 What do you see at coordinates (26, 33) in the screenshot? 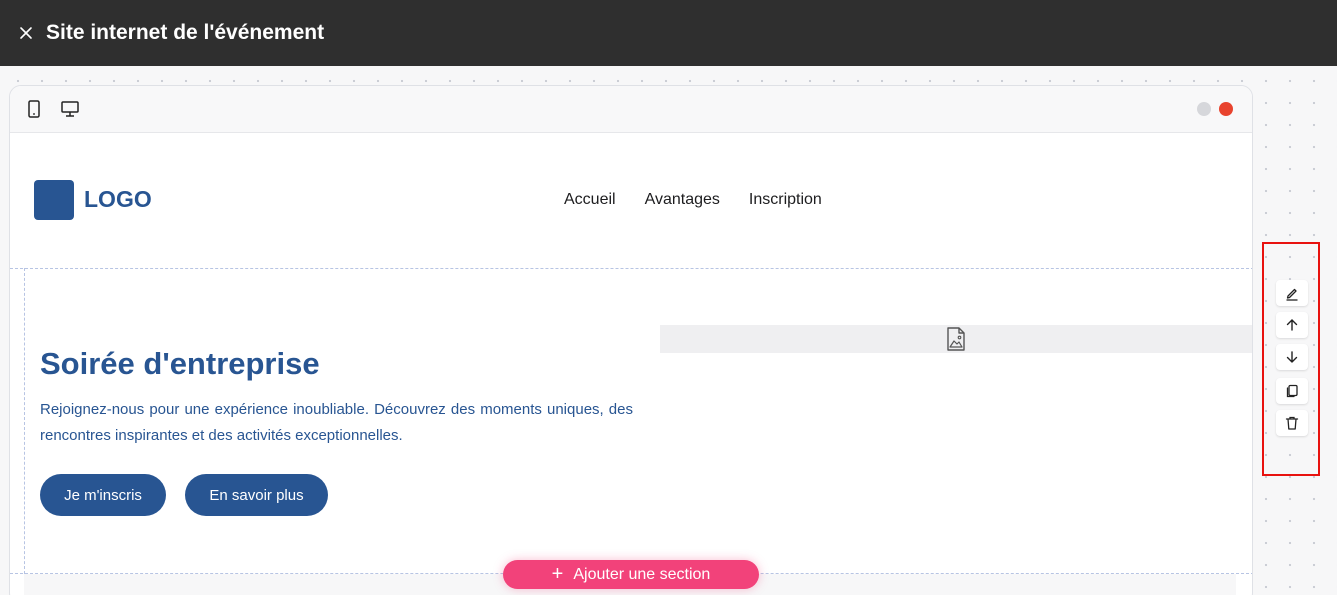
I see `close-icon` at bounding box center [26, 33].